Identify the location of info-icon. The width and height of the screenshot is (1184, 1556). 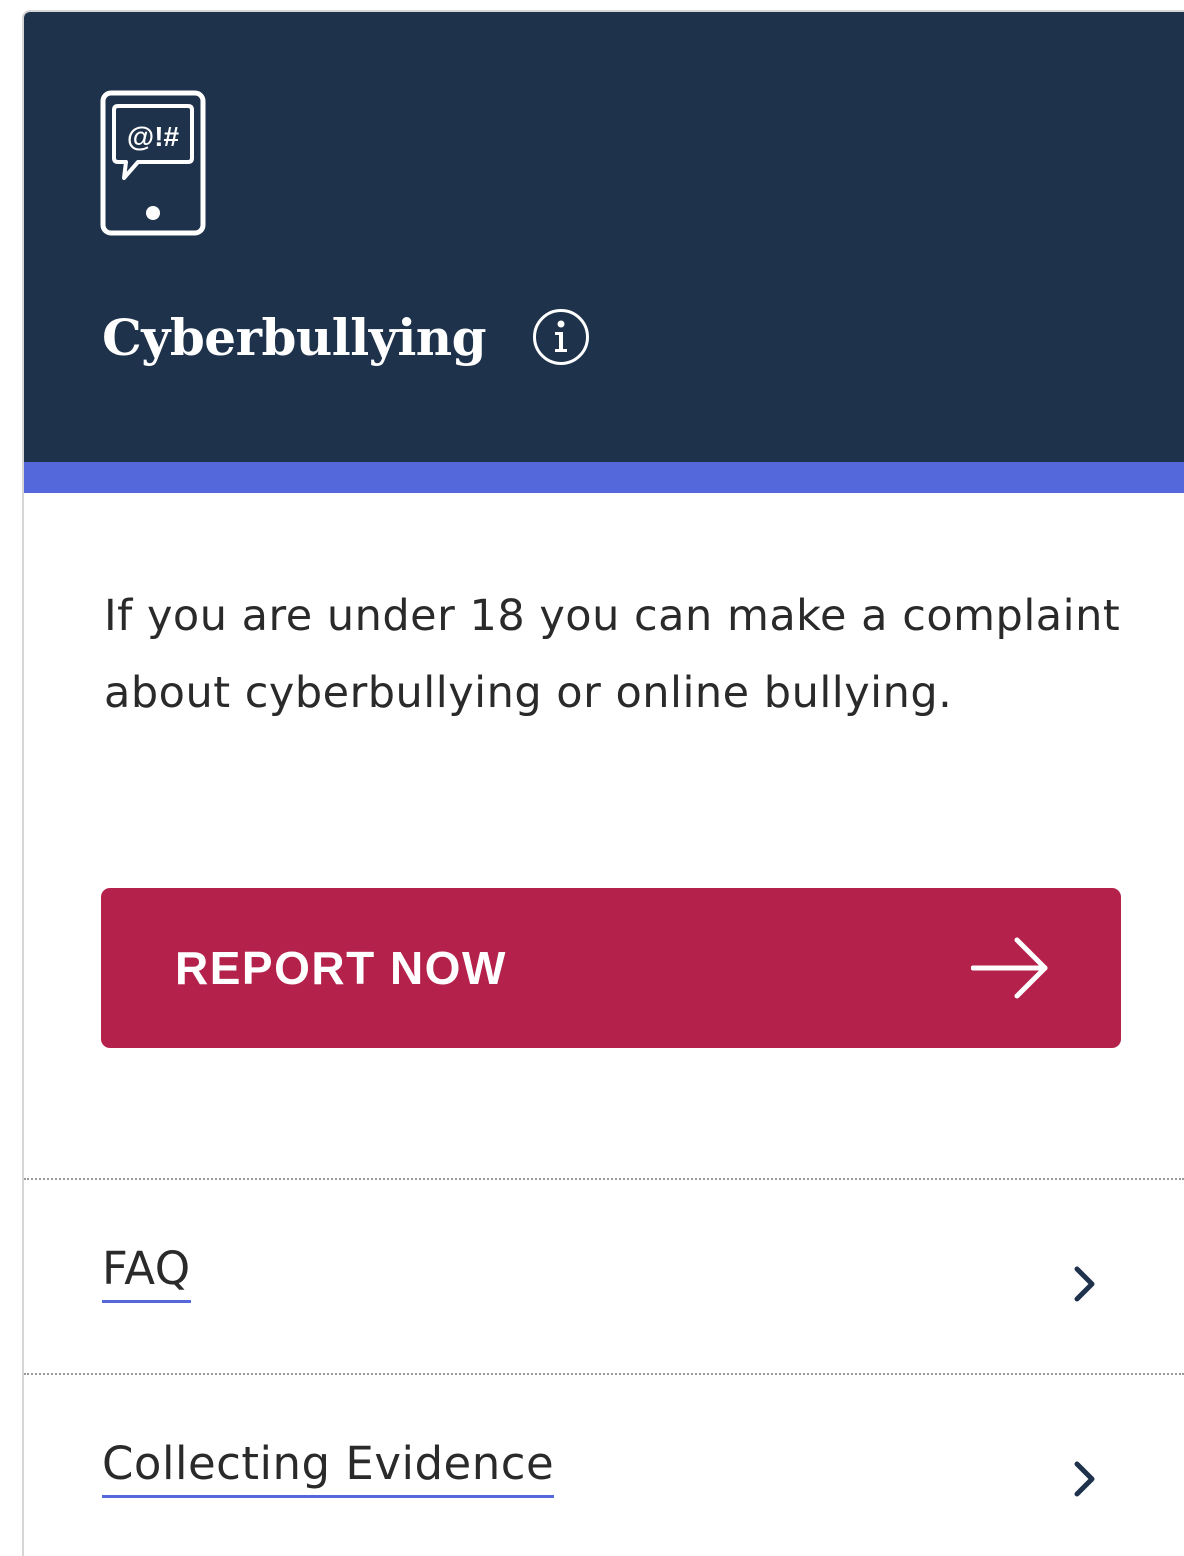
(561, 337).